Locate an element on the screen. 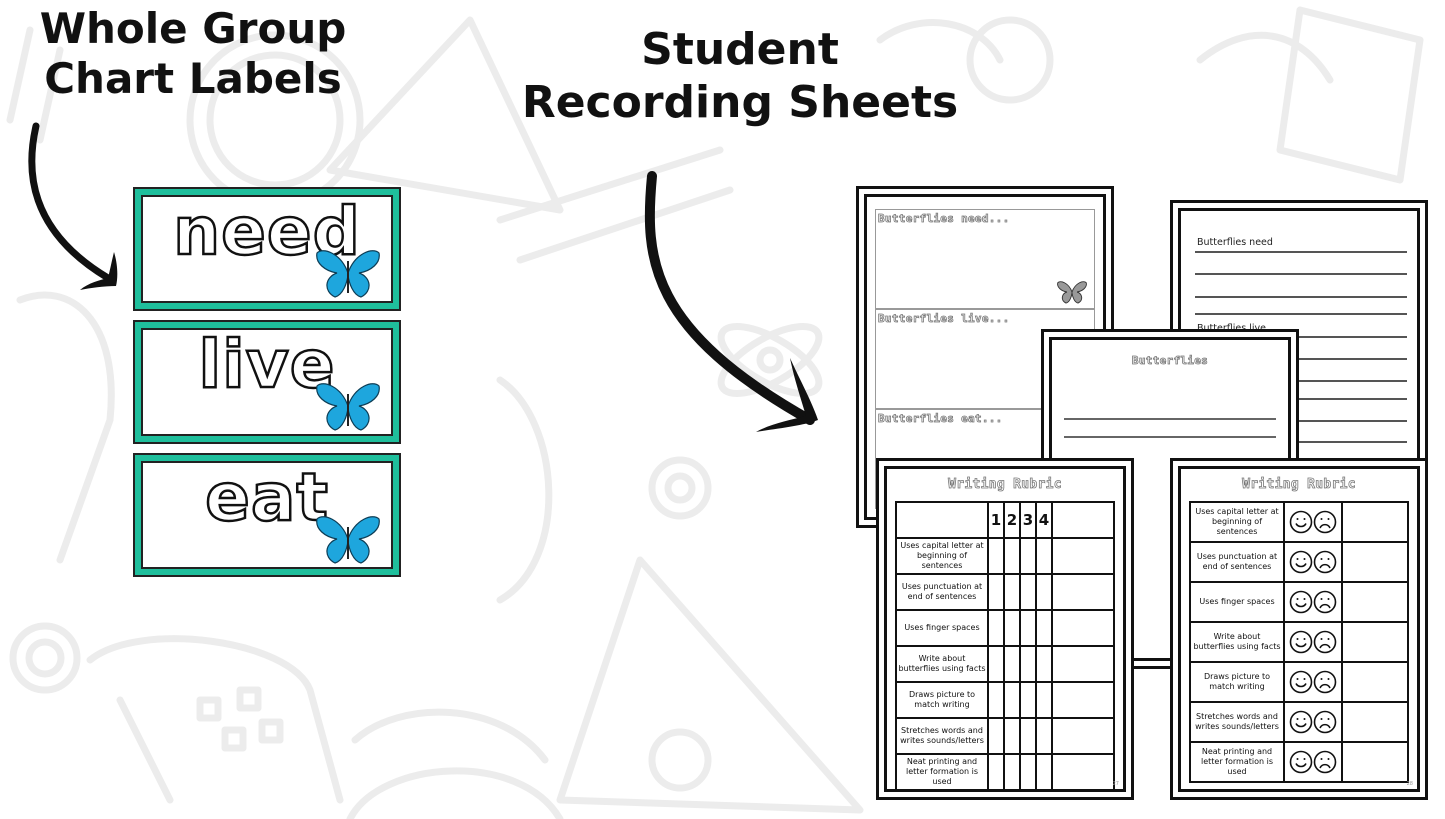 This screenshot has height=819, width=1445. curved-arrow-right-icon is located at coordinates (731, 301).